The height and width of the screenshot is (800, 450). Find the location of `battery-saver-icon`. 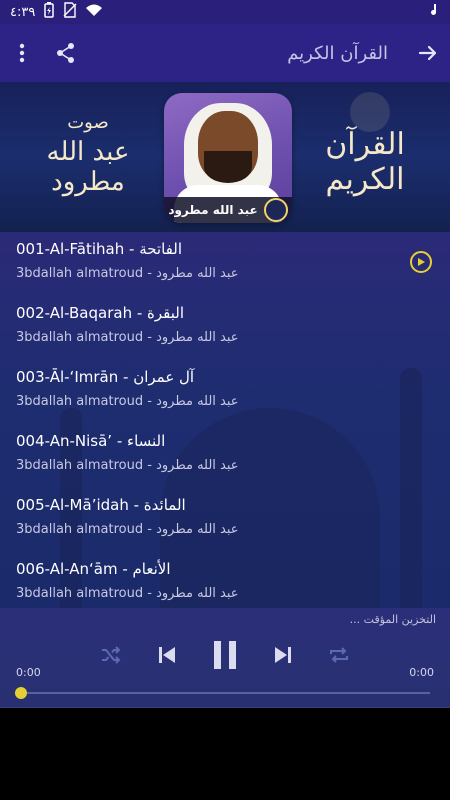

battery-saver-icon is located at coordinates (49, 12).